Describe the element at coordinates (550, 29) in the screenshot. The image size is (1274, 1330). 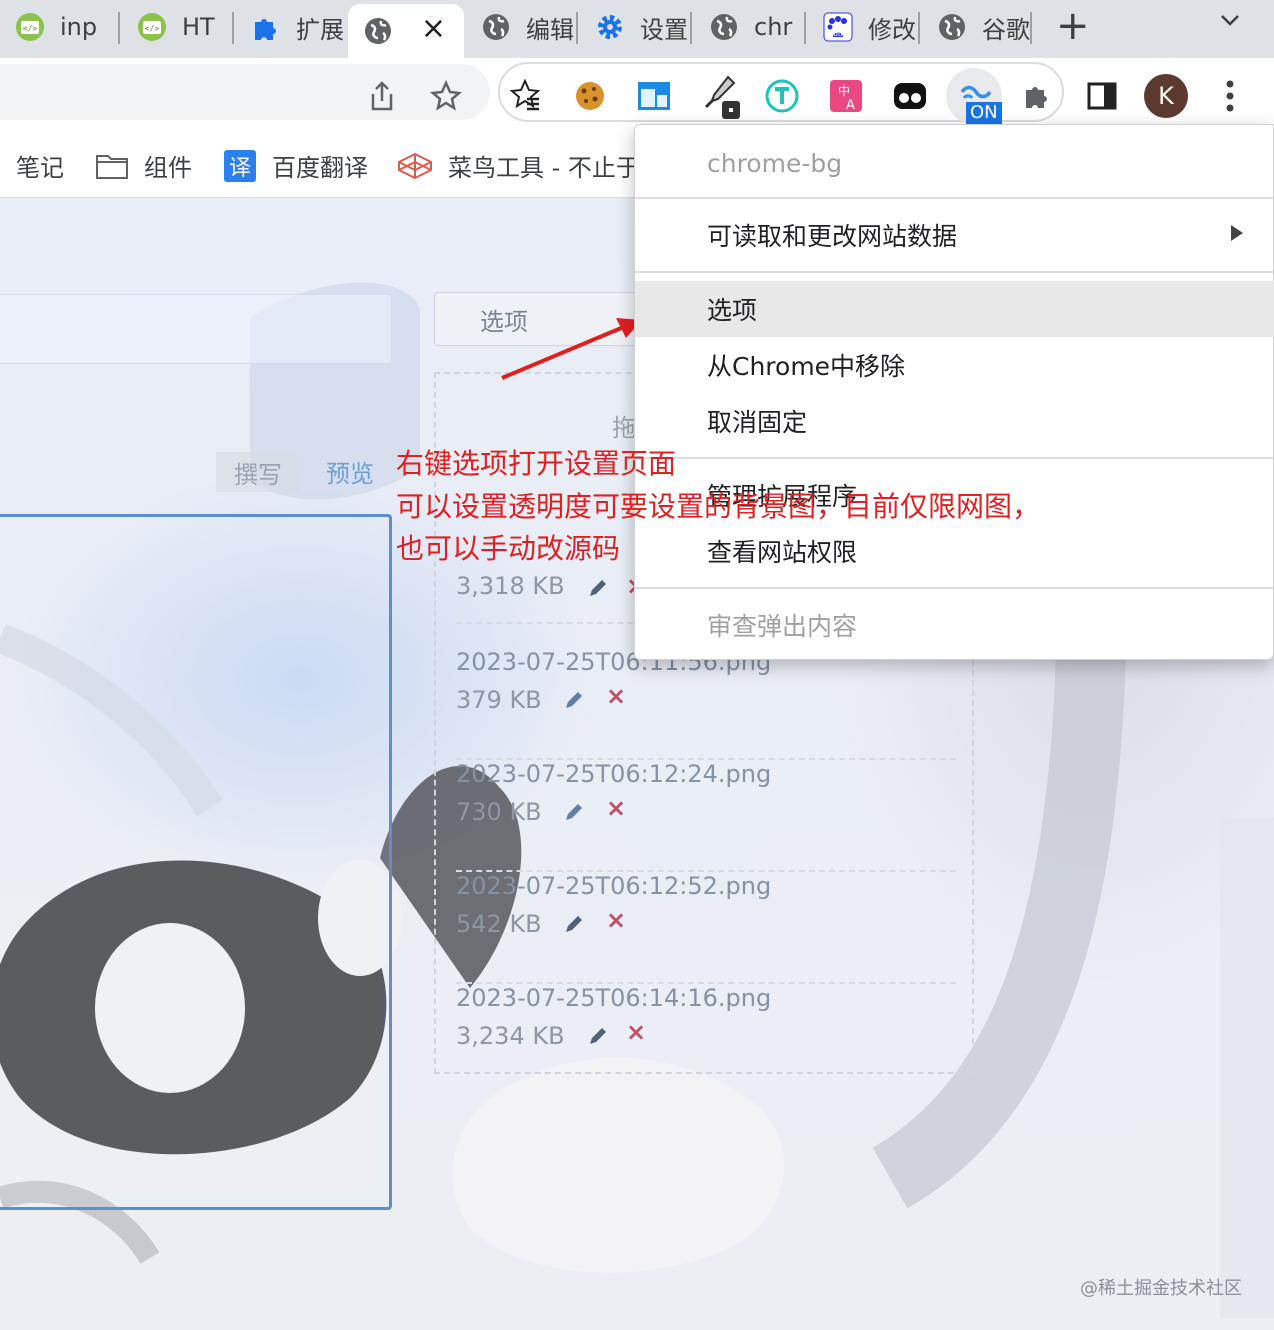
I see `tab-label: 编辑` at that location.